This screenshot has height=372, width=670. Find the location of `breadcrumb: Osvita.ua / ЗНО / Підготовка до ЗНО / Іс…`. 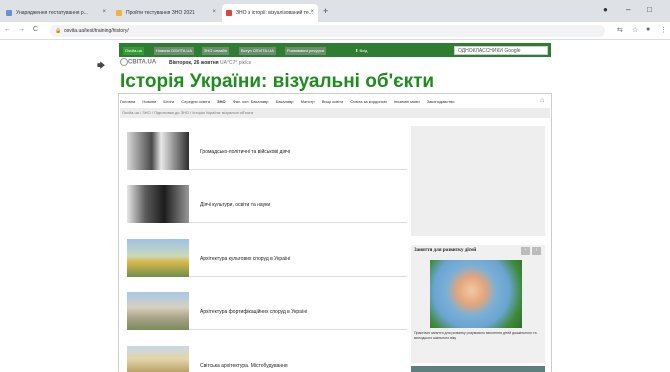

breadcrumb: Osvita.ua / ЗНО / Підготовка до ЗНО / Іс… is located at coordinates (335, 113).